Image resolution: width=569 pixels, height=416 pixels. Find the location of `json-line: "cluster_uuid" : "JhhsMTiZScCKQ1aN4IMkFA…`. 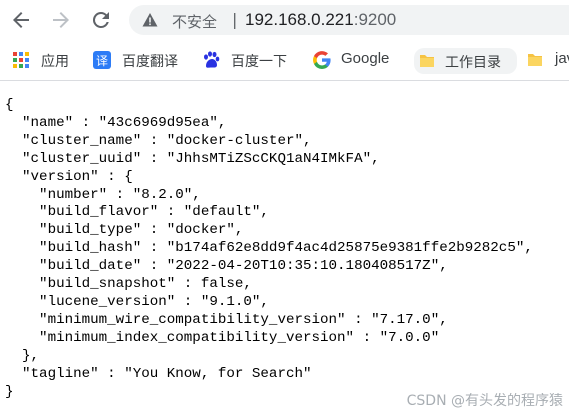

json-line: "cluster_uuid" : "JhhsMTiZScCKQ1aN4IMkFA… is located at coordinates (192, 158).